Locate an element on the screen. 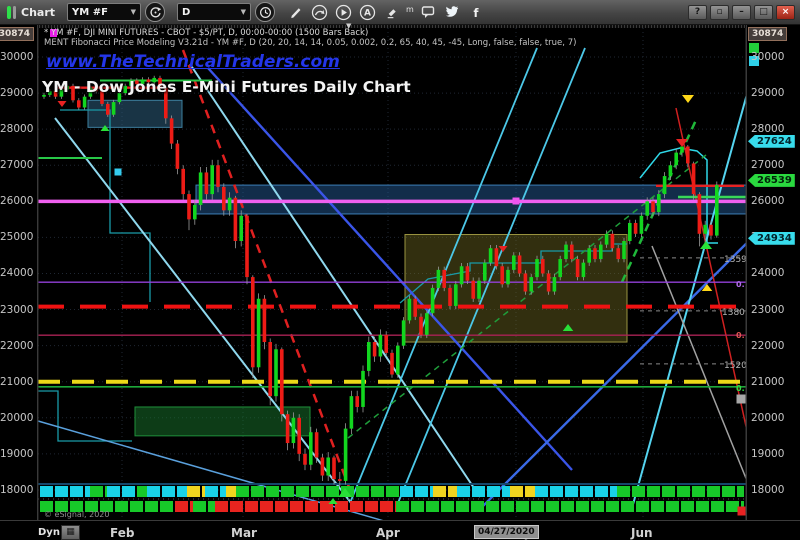  month-label: Apr is located at coordinates (388, 533).